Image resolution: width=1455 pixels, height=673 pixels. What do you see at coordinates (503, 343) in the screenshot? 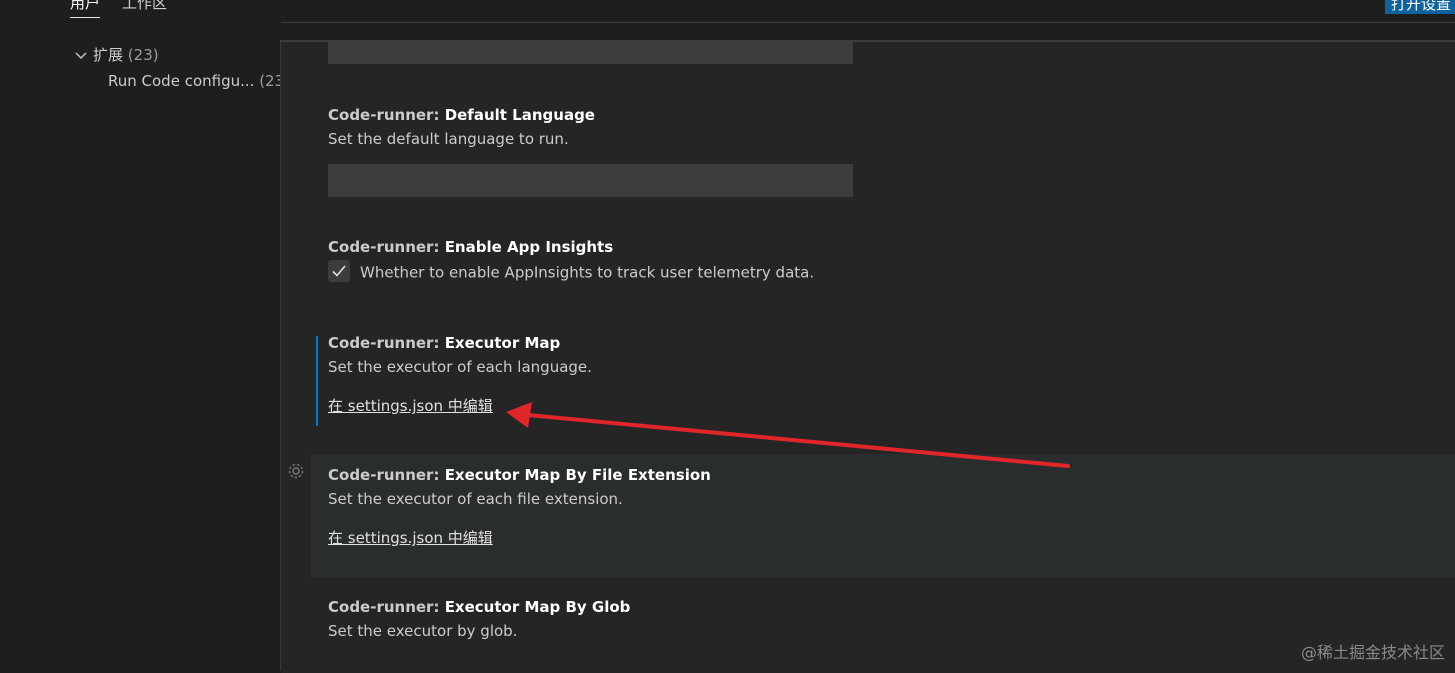
I see `setting-name: Executor Map` at bounding box center [503, 343].